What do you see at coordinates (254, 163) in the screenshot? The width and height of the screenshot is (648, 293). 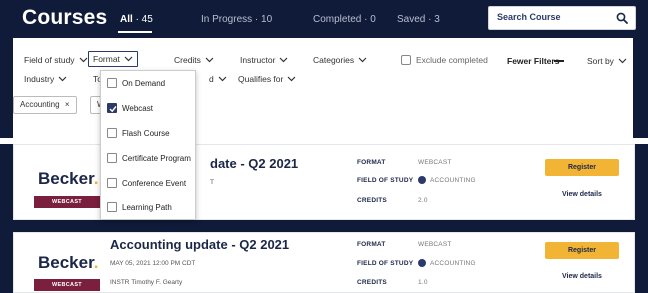 I see `course-title: date - Q2 2021` at bounding box center [254, 163].